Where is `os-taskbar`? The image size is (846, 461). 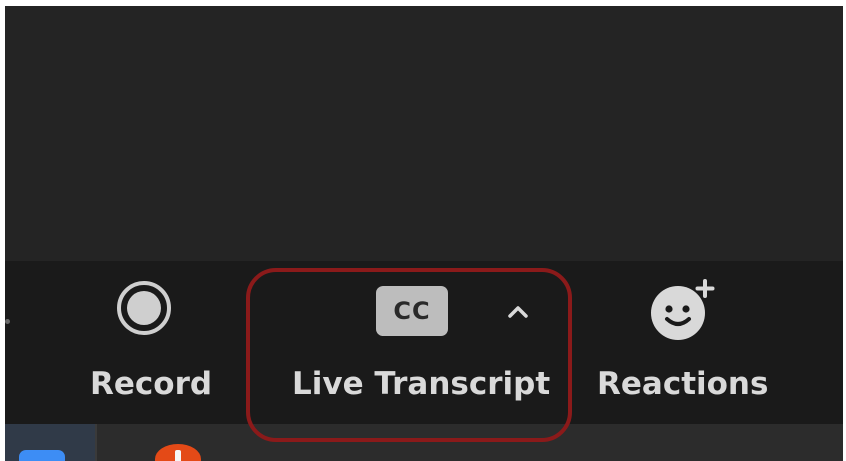
os-taskbar is located at coordinates (424, 442).